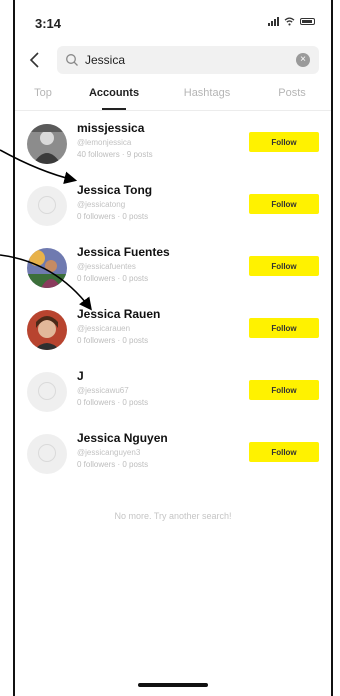 This screenshot has width=340, height=696. I want to click on wifi-icon, so click(289, 21).